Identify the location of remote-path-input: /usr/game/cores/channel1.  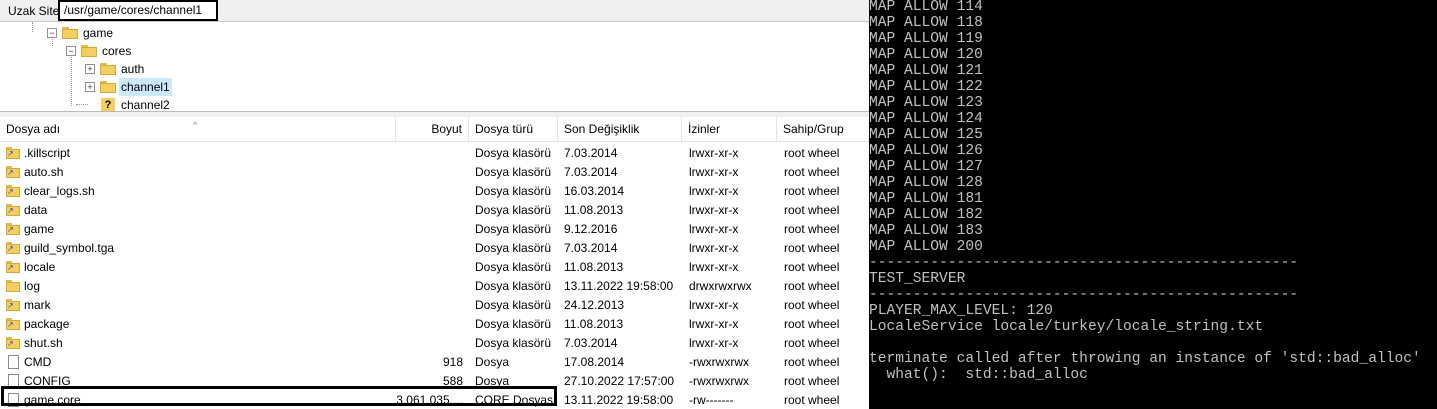
(138, 10).